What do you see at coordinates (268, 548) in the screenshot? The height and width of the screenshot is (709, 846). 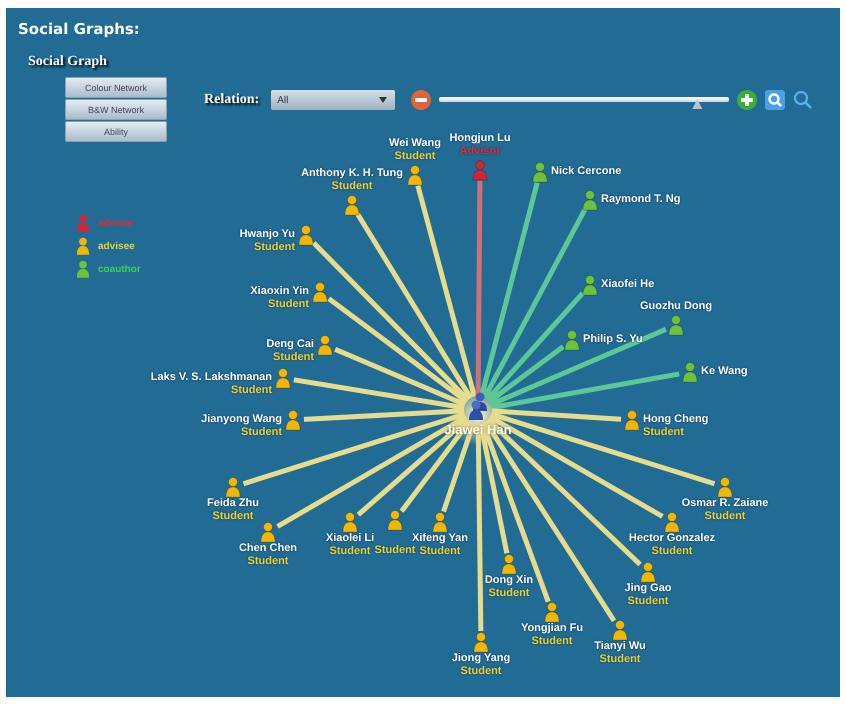 I see `node-name: Chen Chen` at bounding box center [268, 548].